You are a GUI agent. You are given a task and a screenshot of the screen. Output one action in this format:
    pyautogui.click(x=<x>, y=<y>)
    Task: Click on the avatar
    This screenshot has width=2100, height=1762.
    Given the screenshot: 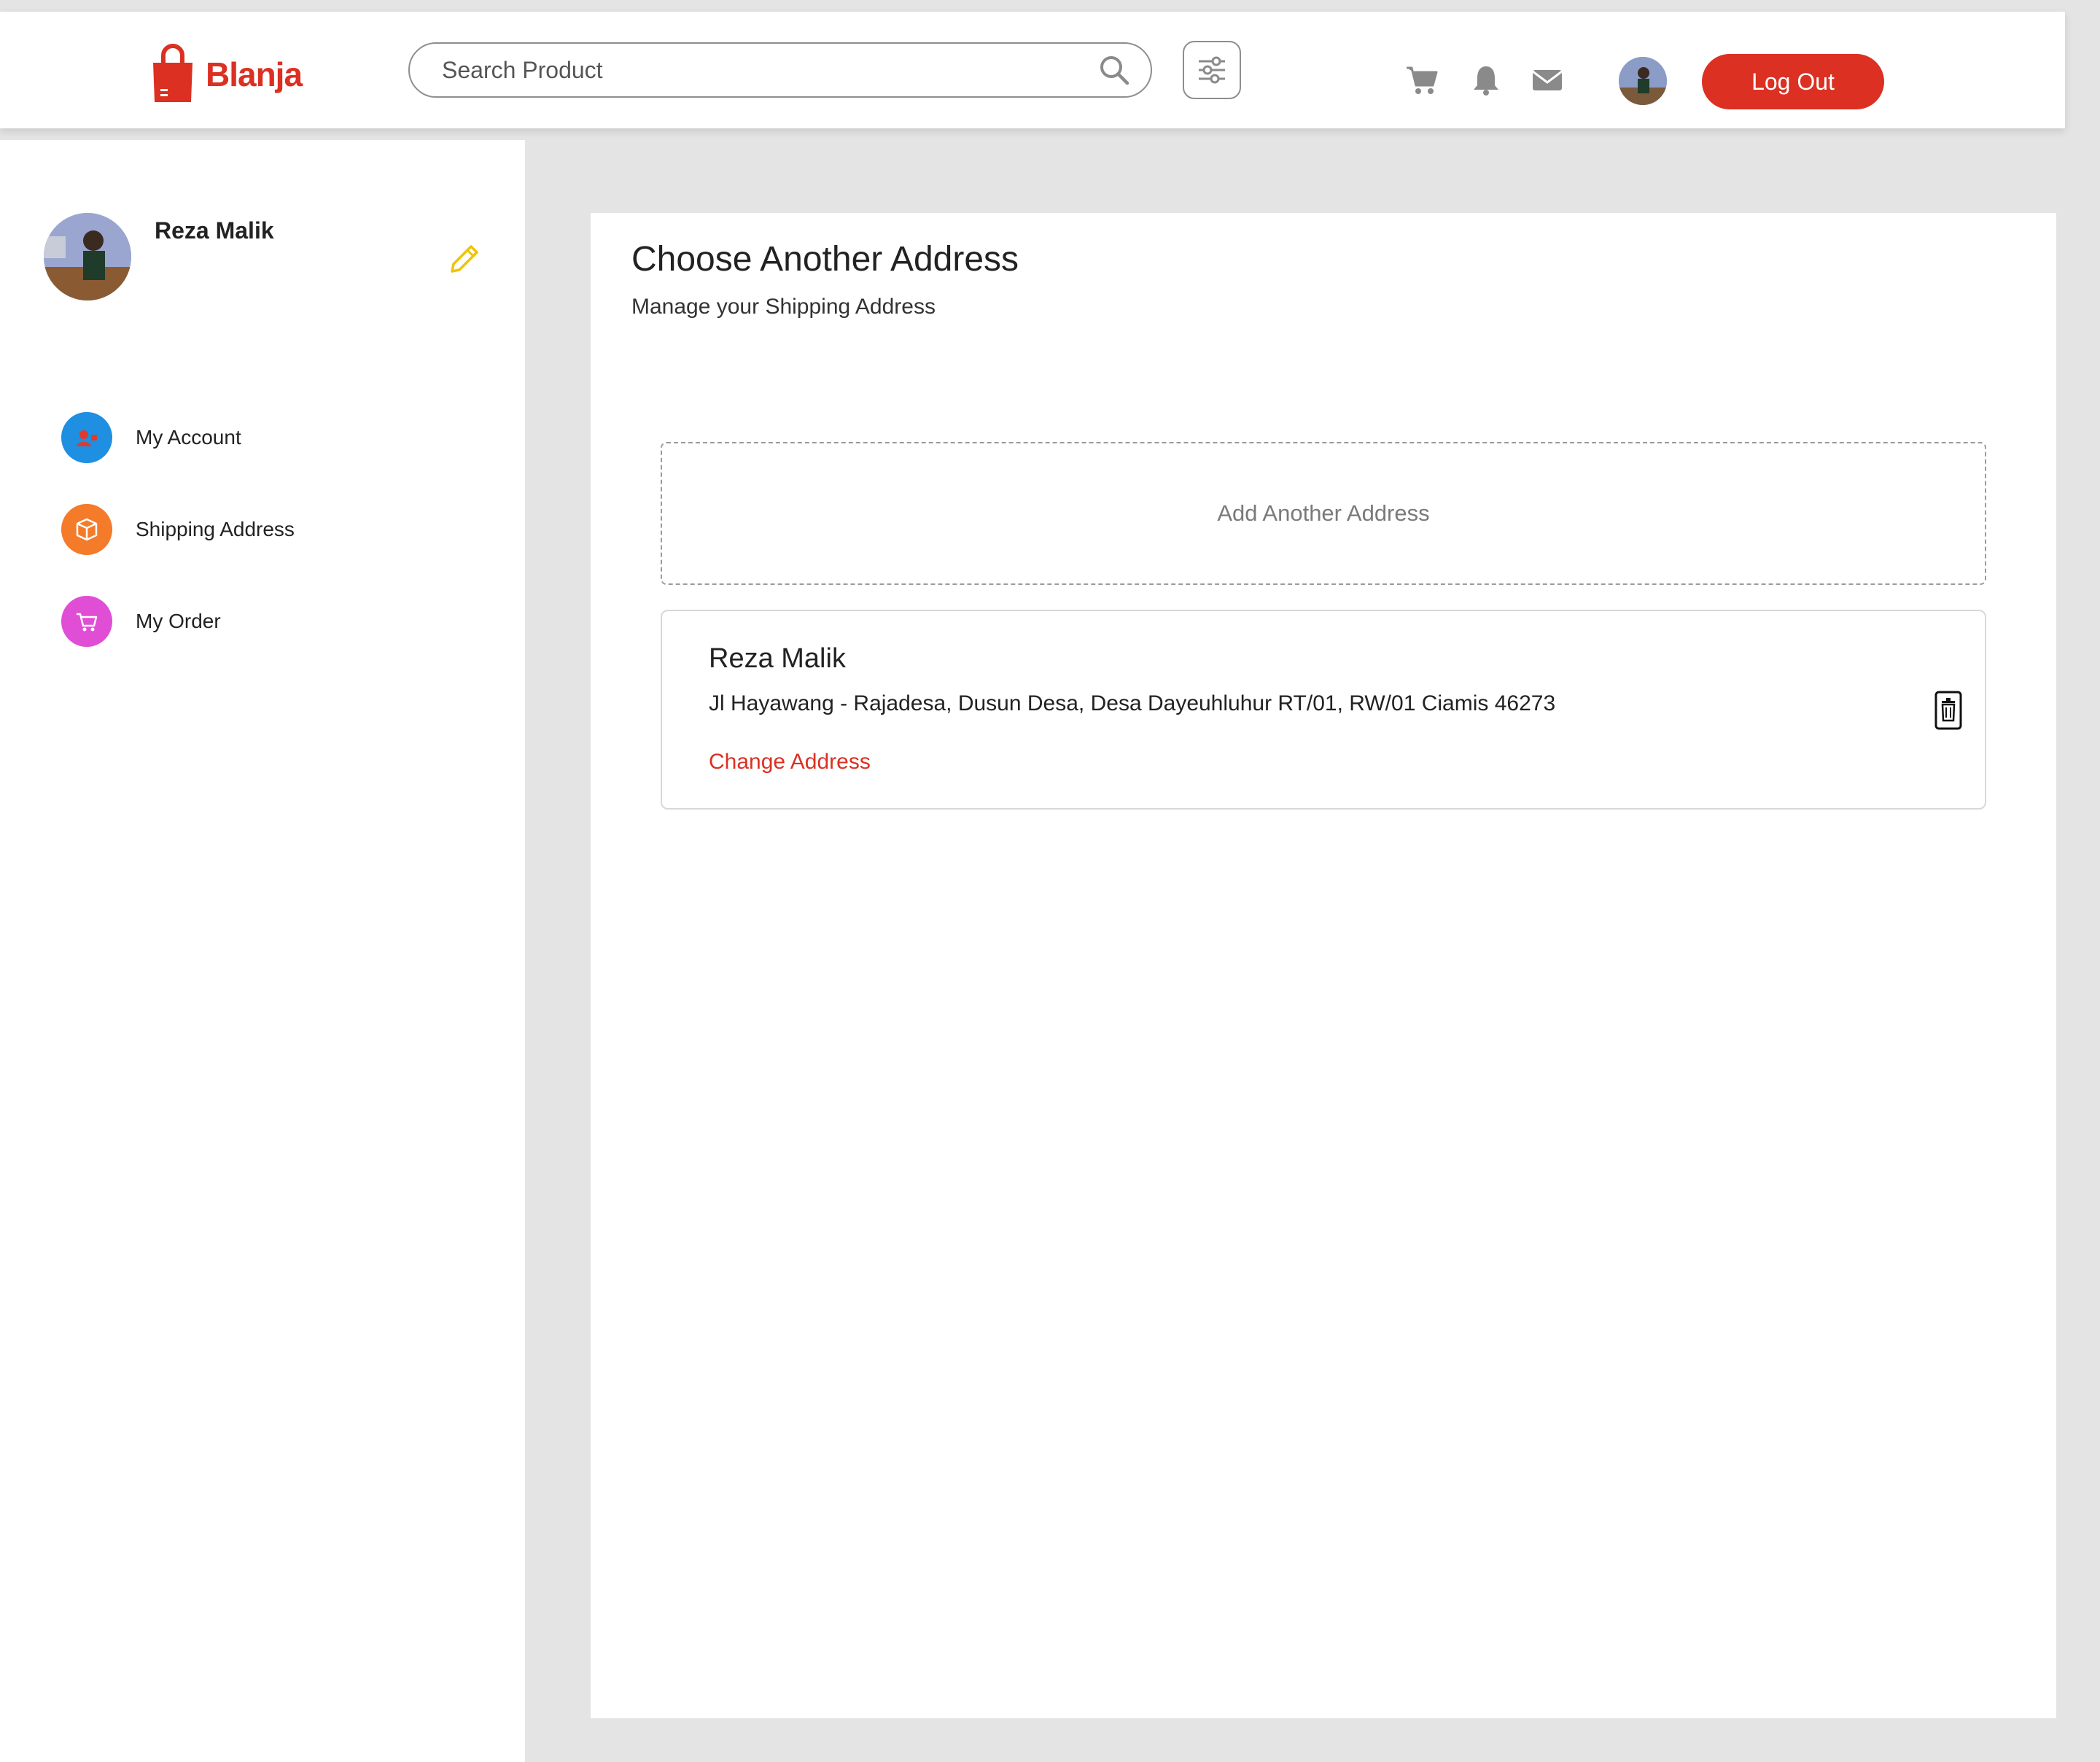 What is the action you would take?
    pyautogui.click(x=1643, y=81)
    